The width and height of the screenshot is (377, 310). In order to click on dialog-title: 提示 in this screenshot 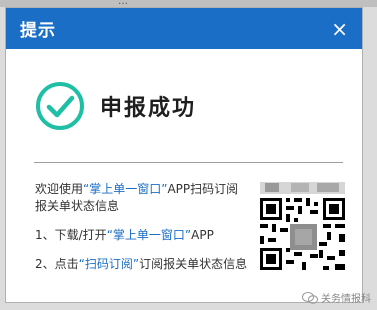, I will do `click(38, 31)`.